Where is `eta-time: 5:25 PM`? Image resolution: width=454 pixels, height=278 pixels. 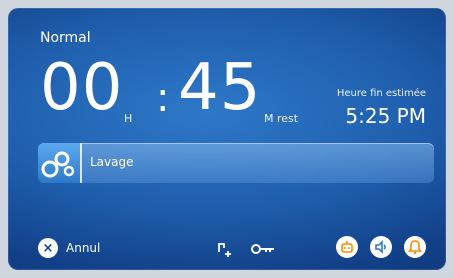
eta-time: 5:25 PM is located at coordinates (385, 116).